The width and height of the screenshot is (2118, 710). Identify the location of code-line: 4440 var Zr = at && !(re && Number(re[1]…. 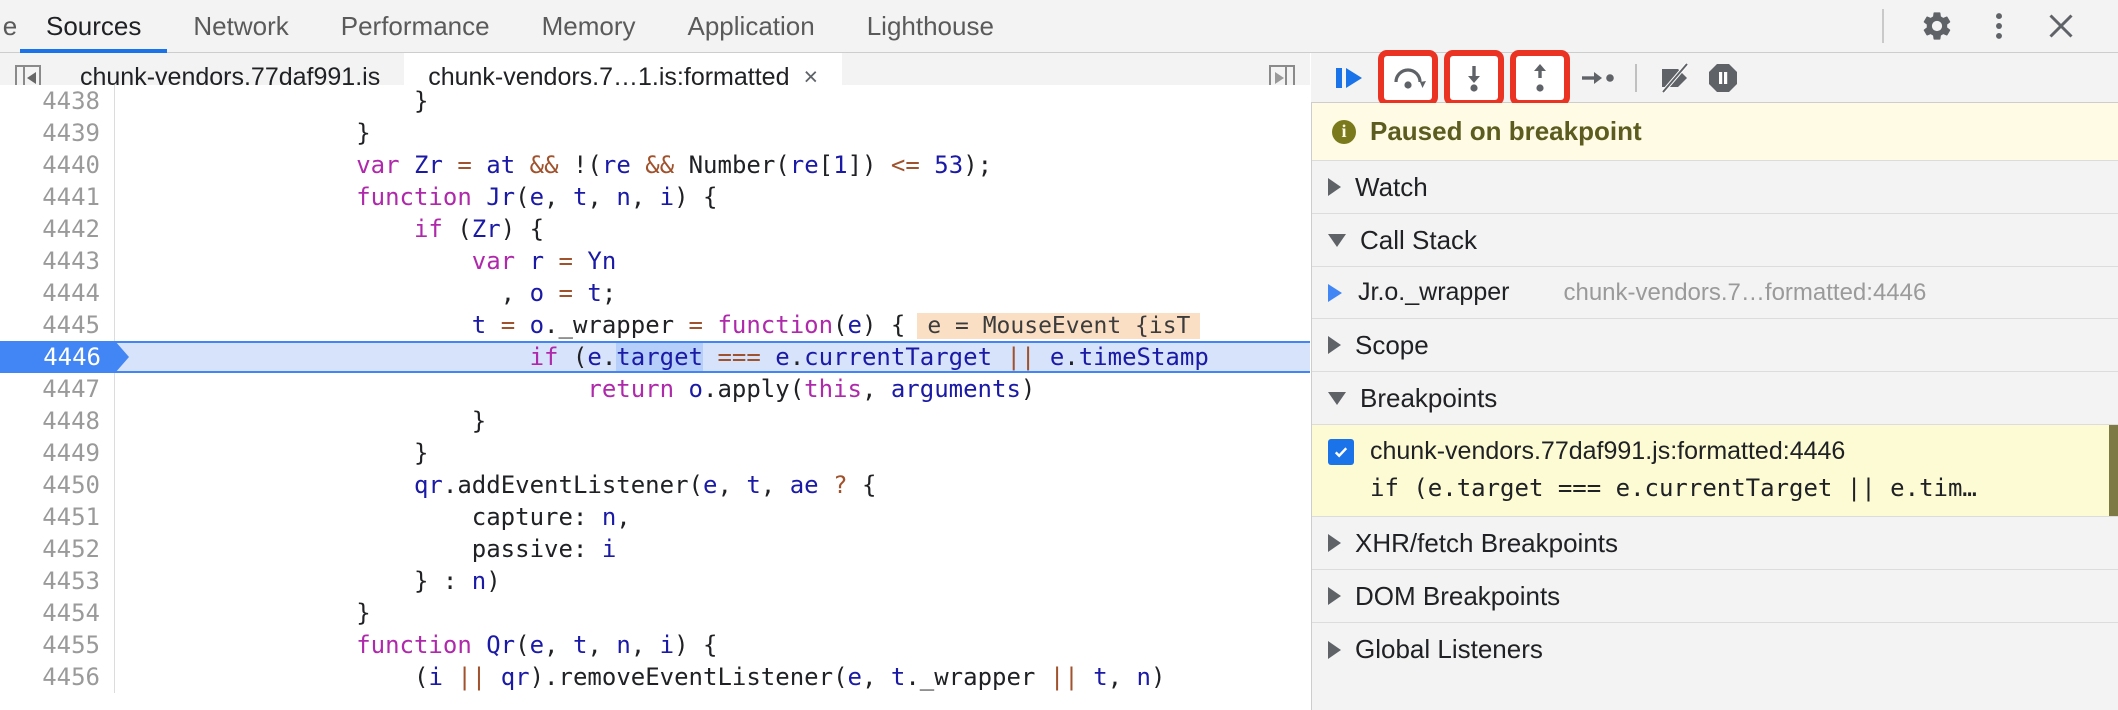
(655, 165).